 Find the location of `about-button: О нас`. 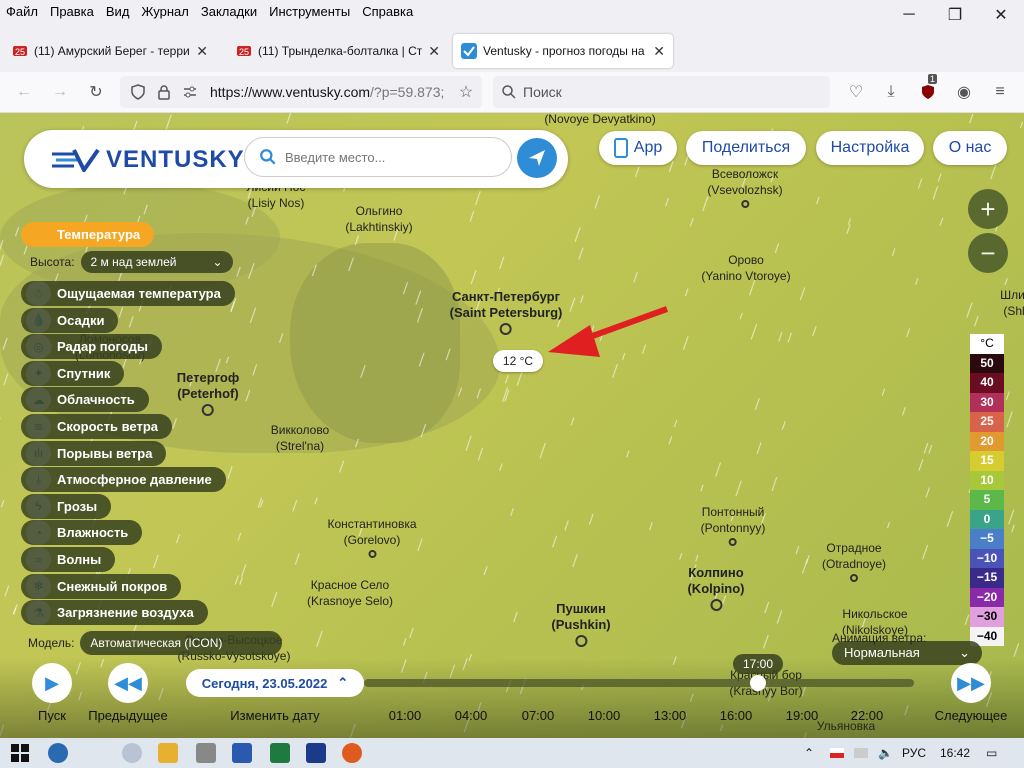

about-button: О нас is located at coordinates (970, 148).